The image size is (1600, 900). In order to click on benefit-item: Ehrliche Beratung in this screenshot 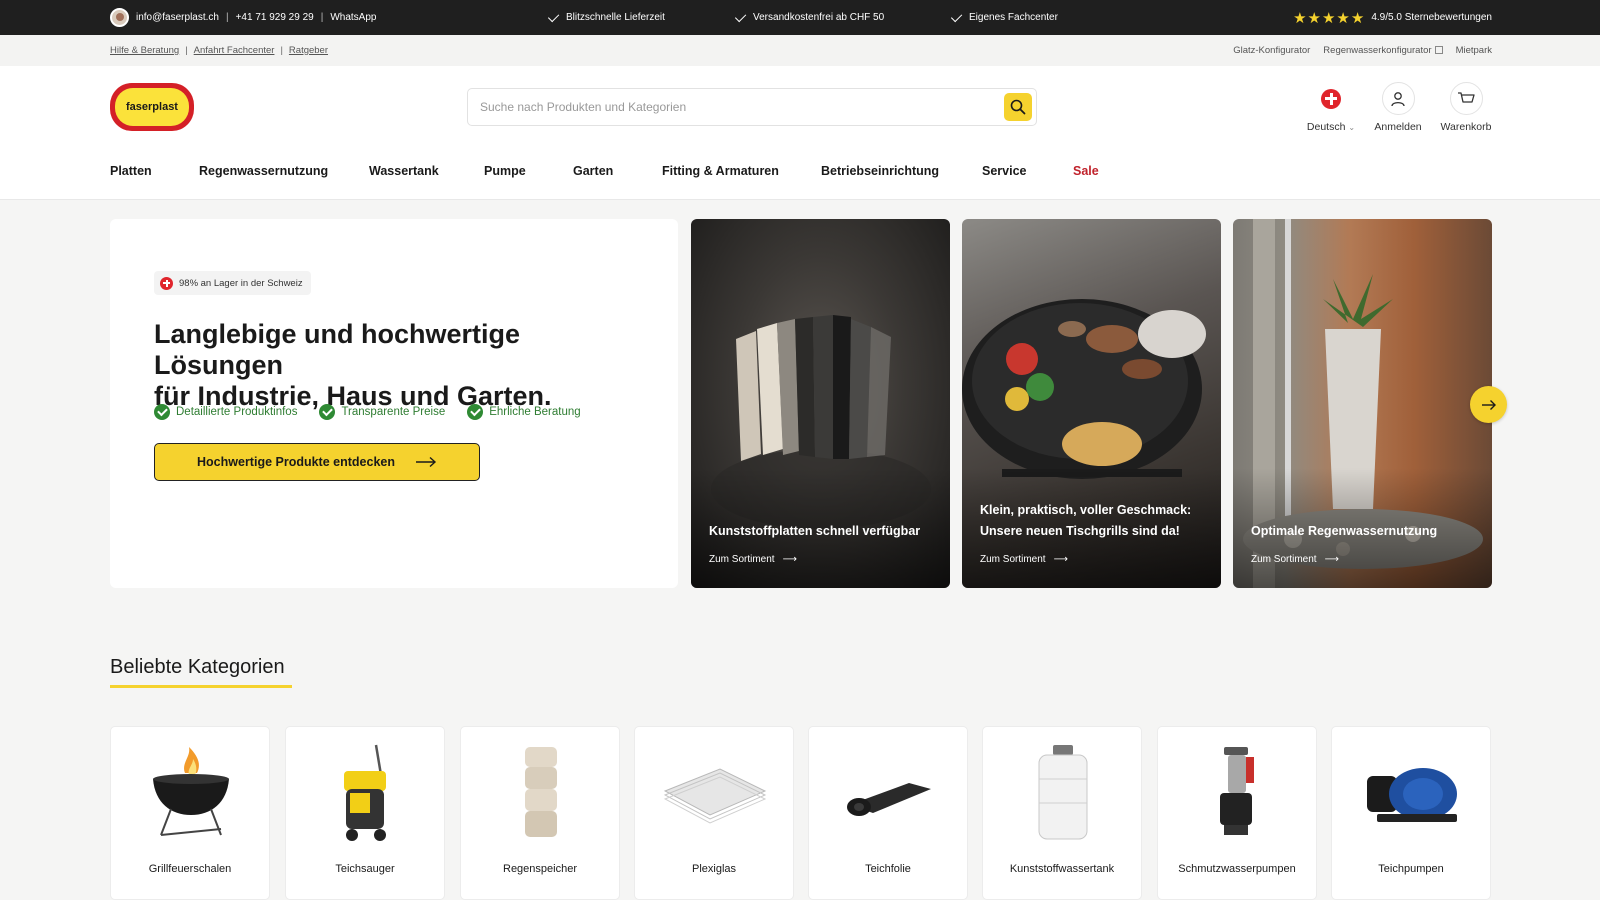, I will do `click(524, 412)`.